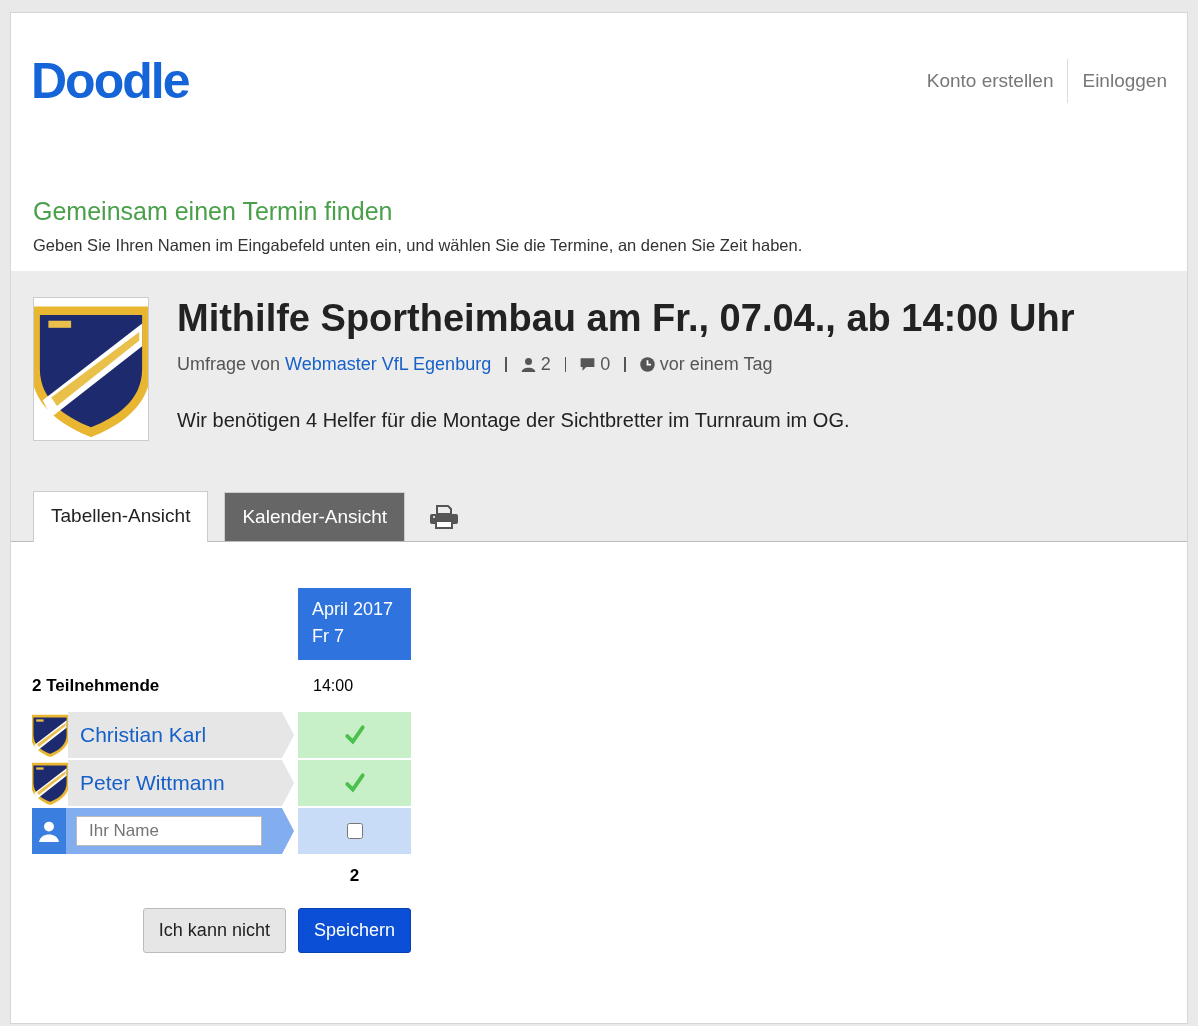  What do you see at coordinates (647, 364) in the screenshot?
I see `clock-icon` at bounding box center [647, 364].